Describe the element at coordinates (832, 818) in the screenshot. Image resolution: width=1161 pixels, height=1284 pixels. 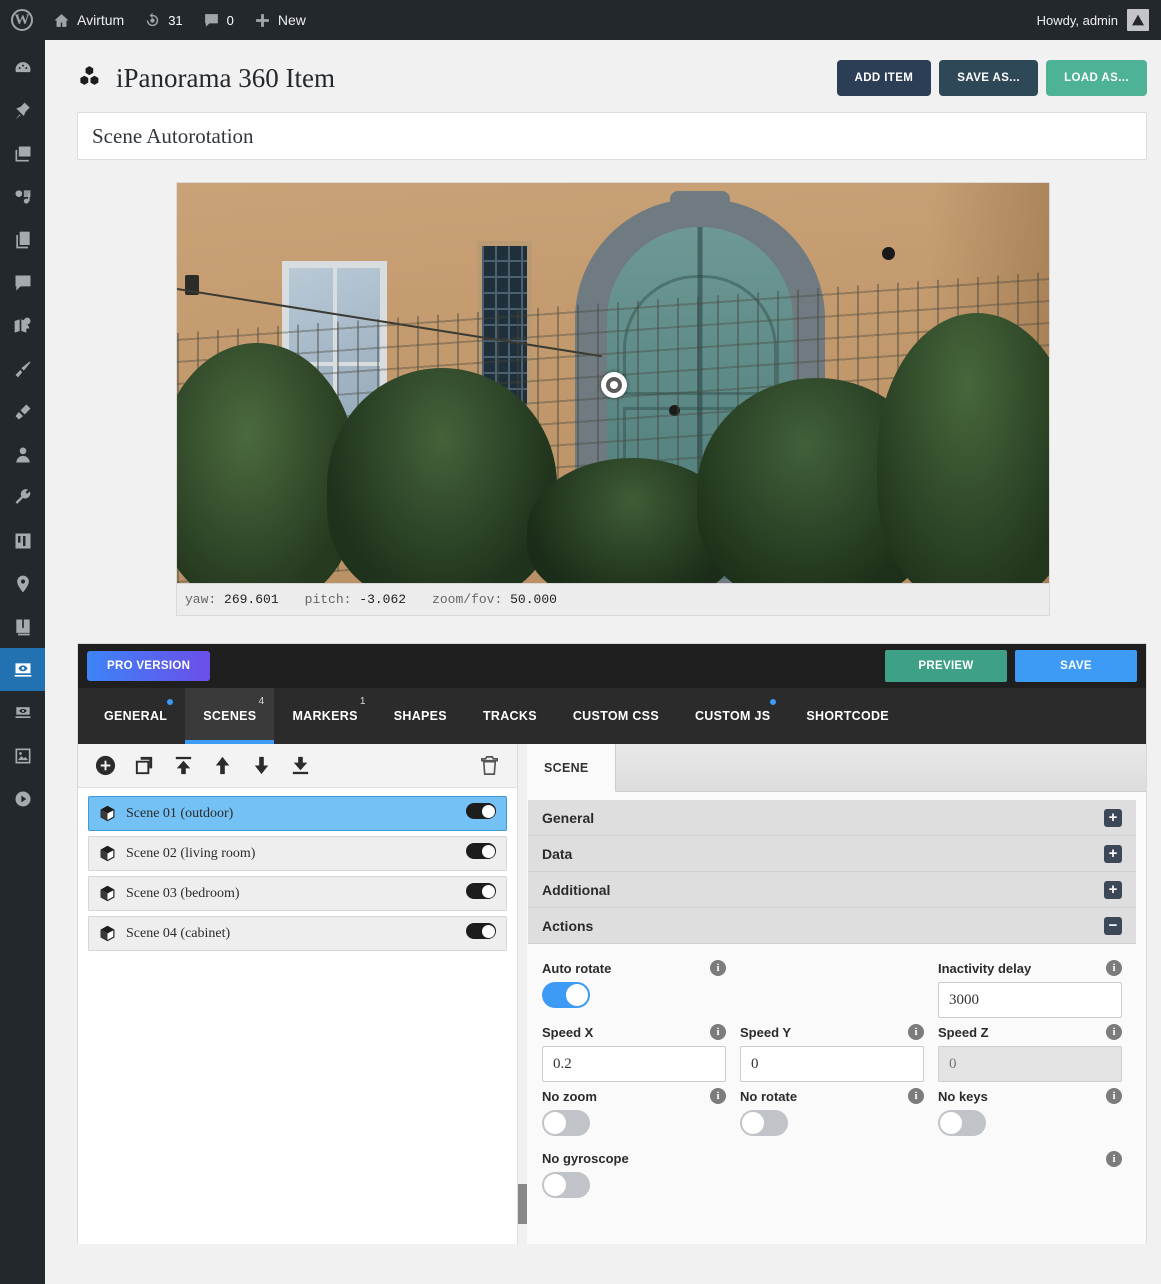
I see `accordion-general: General +` at that location.